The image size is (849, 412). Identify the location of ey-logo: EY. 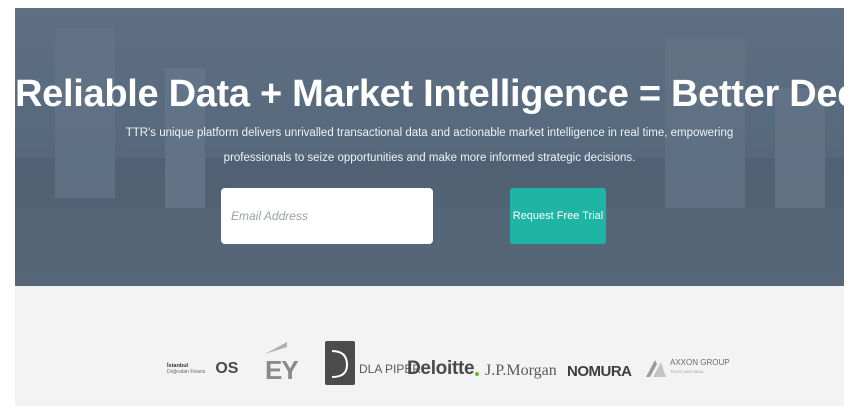
(281, 363).